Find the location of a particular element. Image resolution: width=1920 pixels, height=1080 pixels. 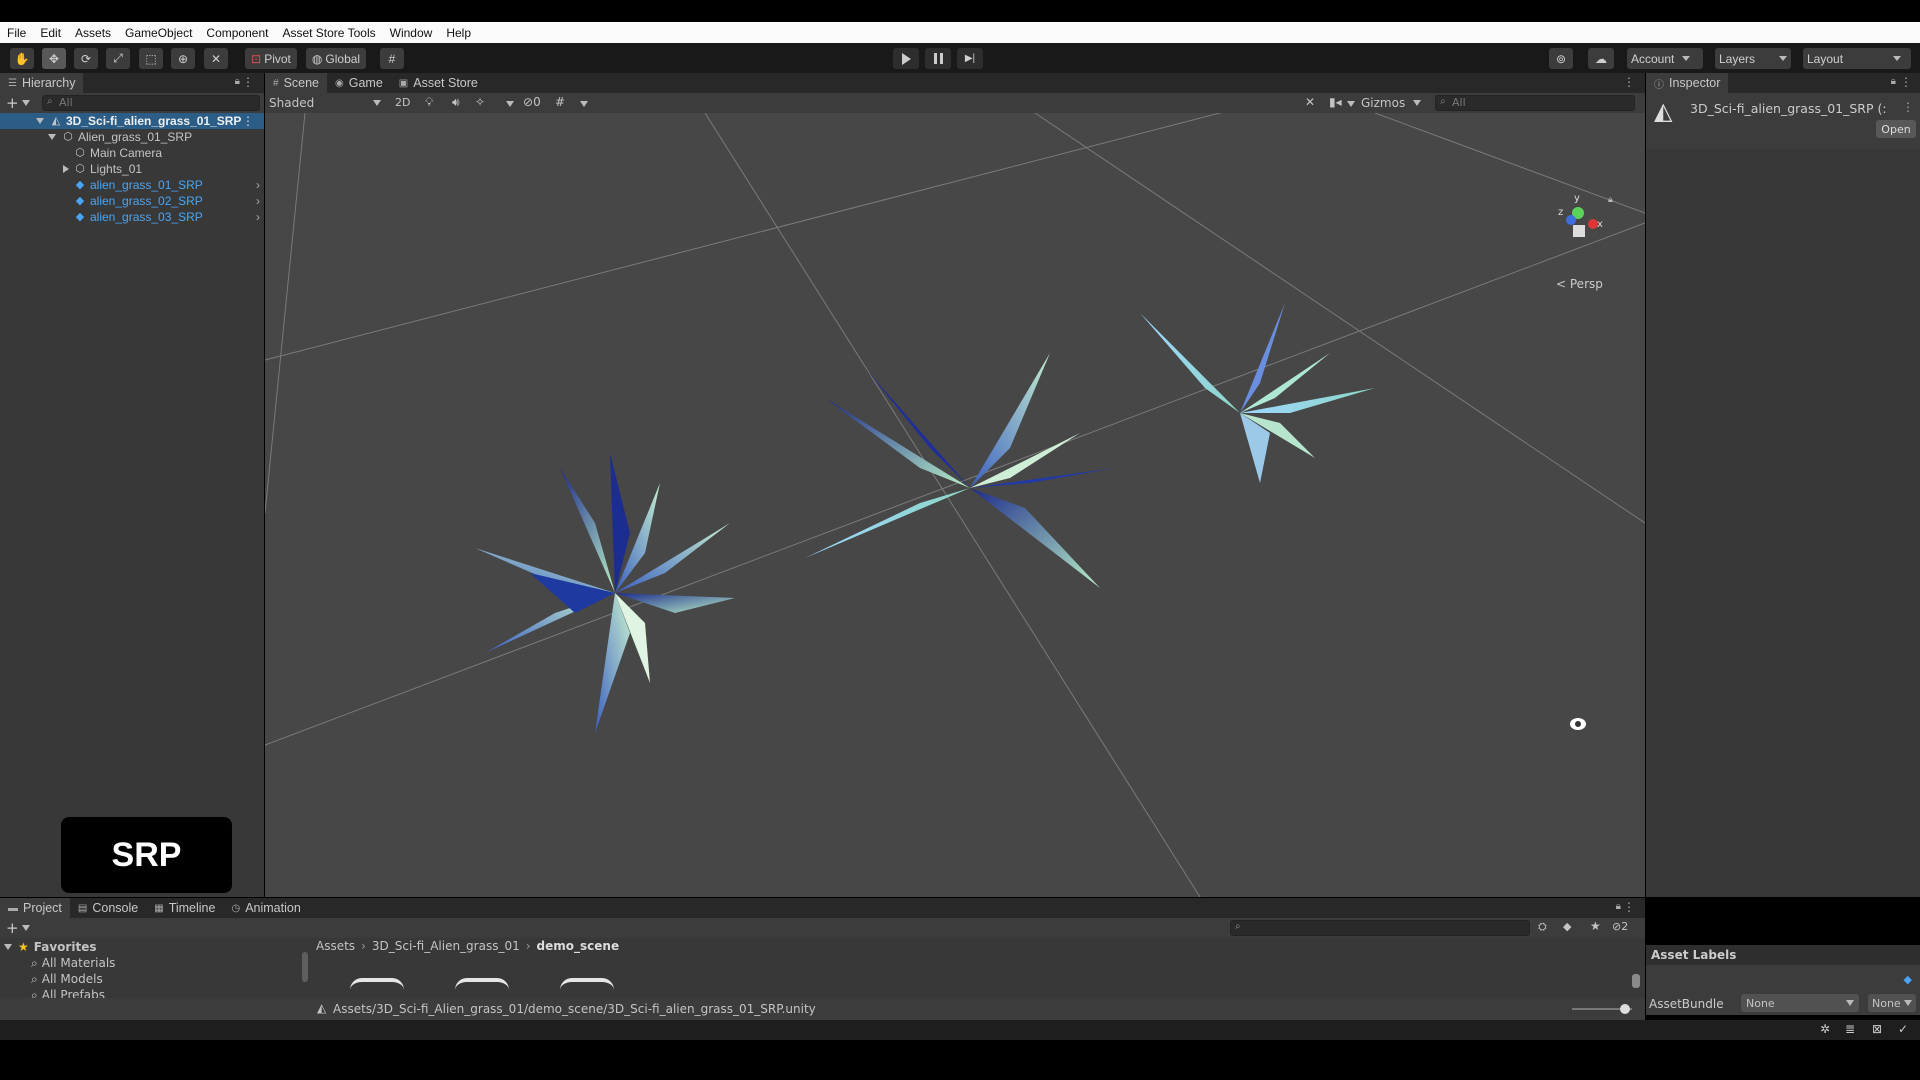

hand-tool-button: ✋ is located at coordinates (22, 58).